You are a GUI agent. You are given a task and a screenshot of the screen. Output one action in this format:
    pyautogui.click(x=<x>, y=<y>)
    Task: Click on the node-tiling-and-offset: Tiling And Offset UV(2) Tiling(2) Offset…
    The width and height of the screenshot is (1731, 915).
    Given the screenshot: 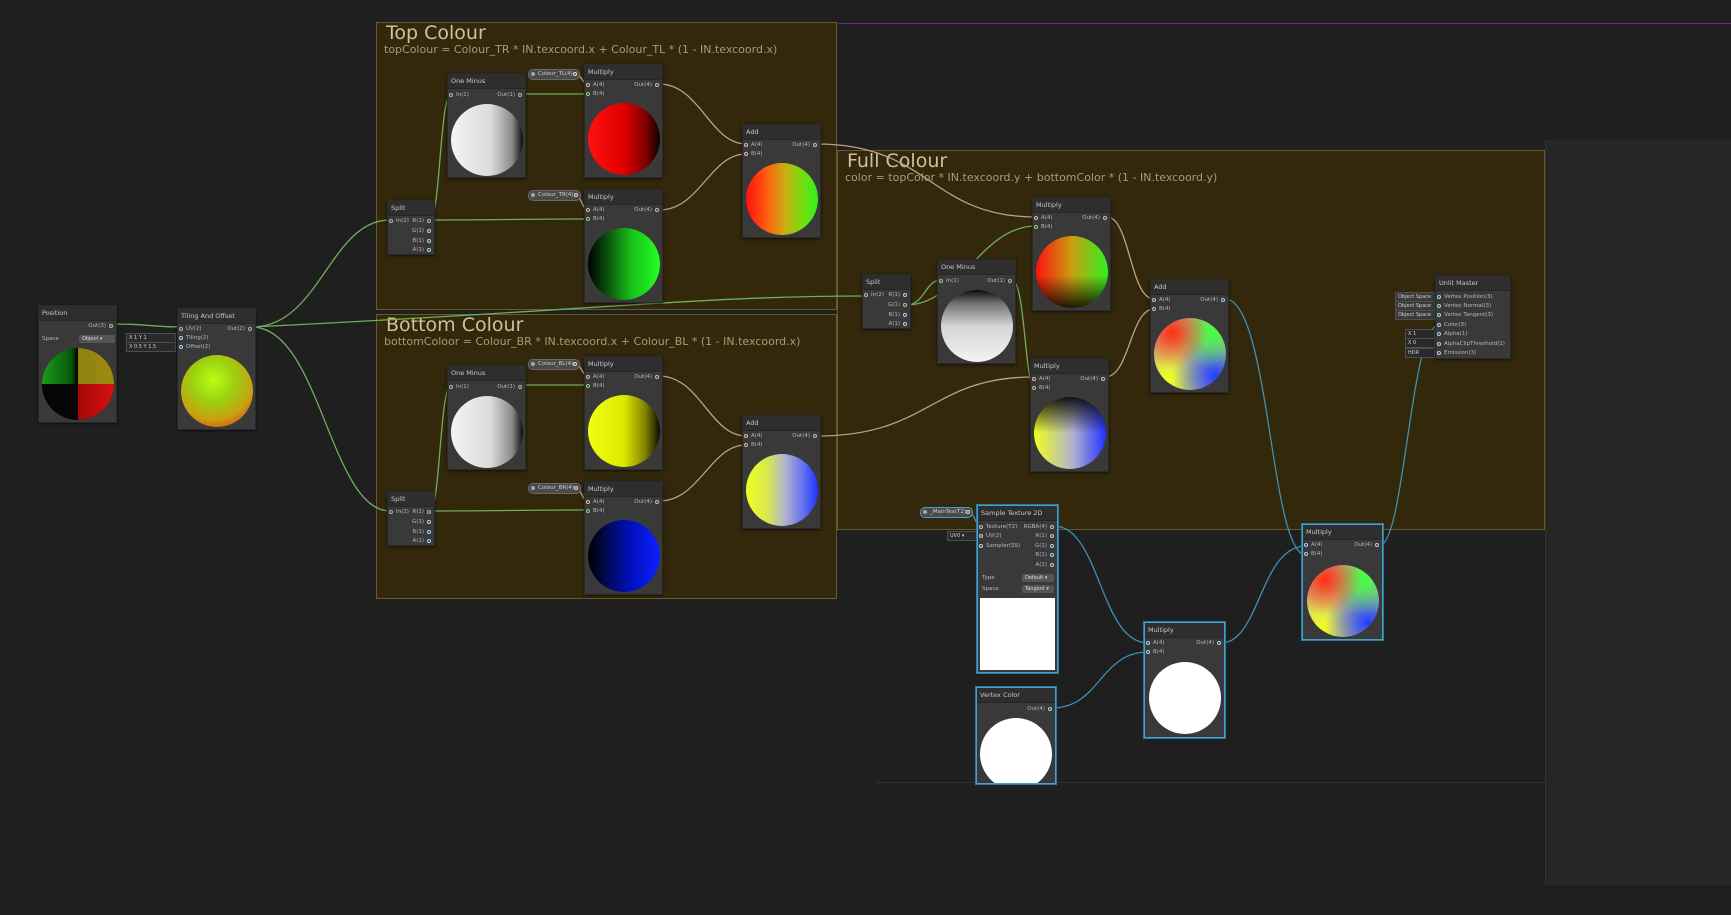 What is the action you would take?
    pyautogui.click(x=216, y=369)
    